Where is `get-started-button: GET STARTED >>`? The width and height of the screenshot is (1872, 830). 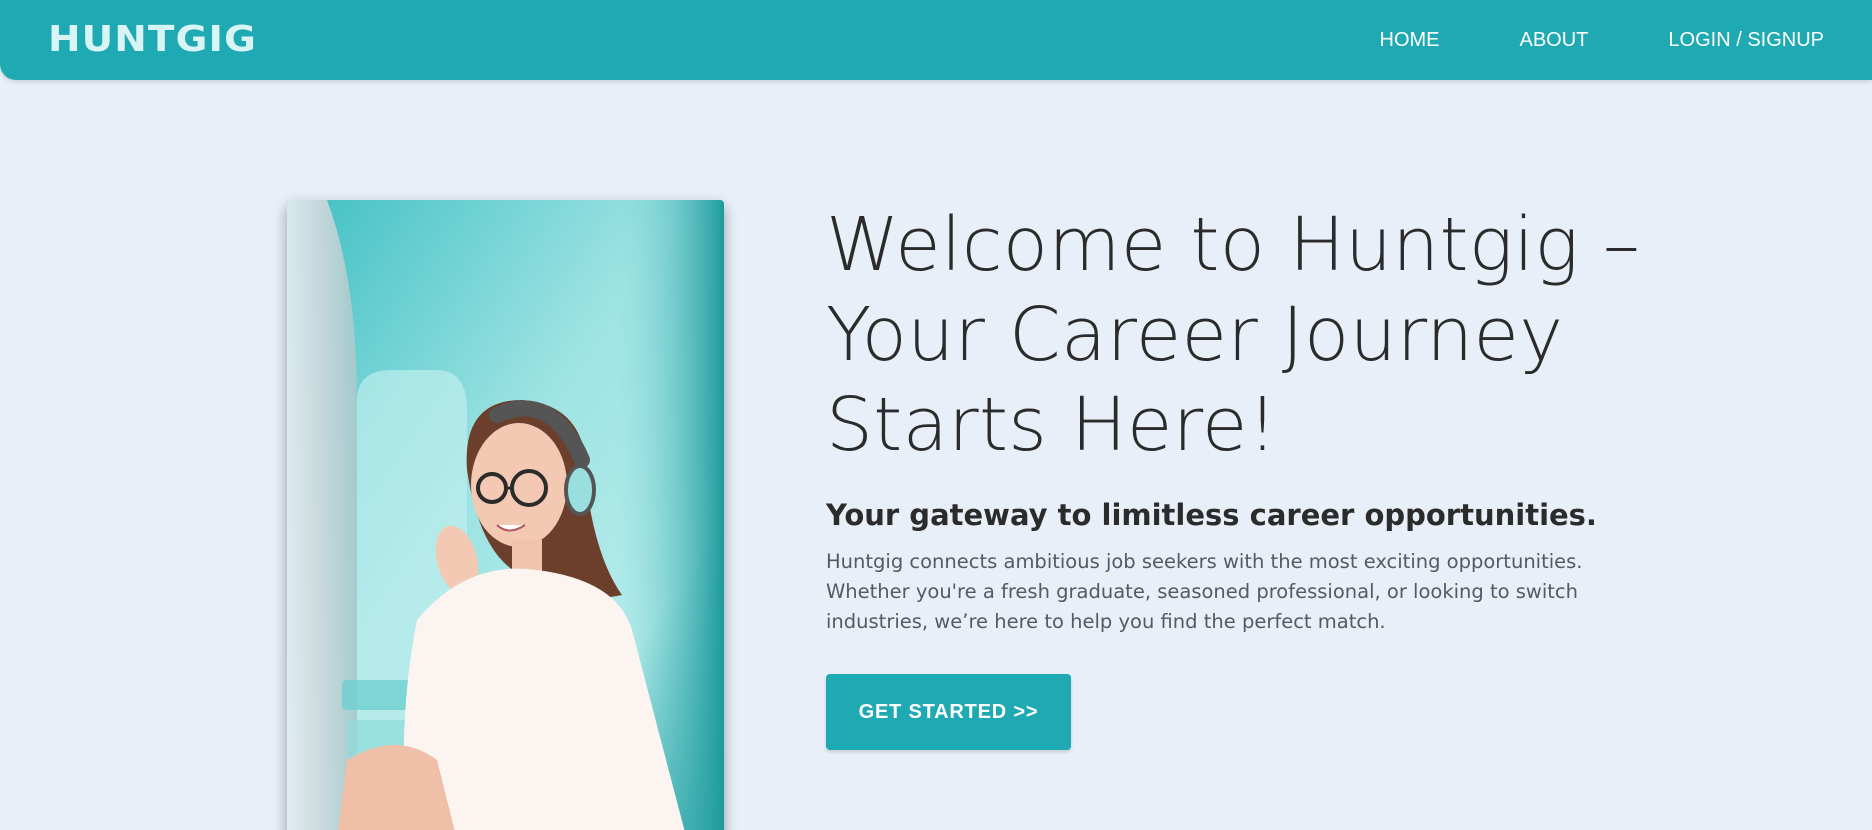
get-started-button: GET STARTED >> is located at coordinates (948, 712).